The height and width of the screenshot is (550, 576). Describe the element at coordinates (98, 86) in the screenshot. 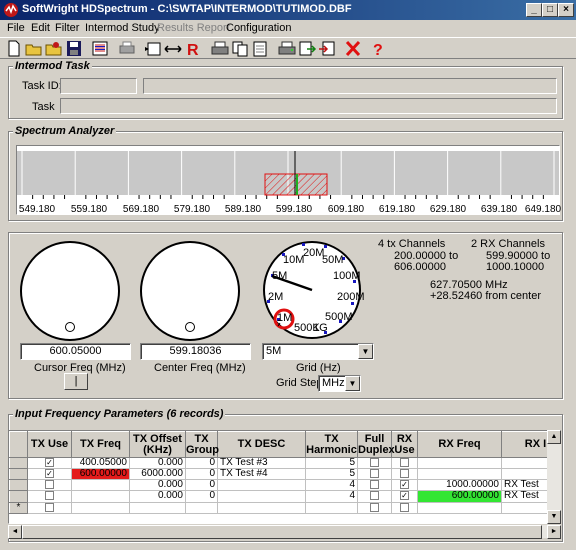

I see `task-id-field` at that location.